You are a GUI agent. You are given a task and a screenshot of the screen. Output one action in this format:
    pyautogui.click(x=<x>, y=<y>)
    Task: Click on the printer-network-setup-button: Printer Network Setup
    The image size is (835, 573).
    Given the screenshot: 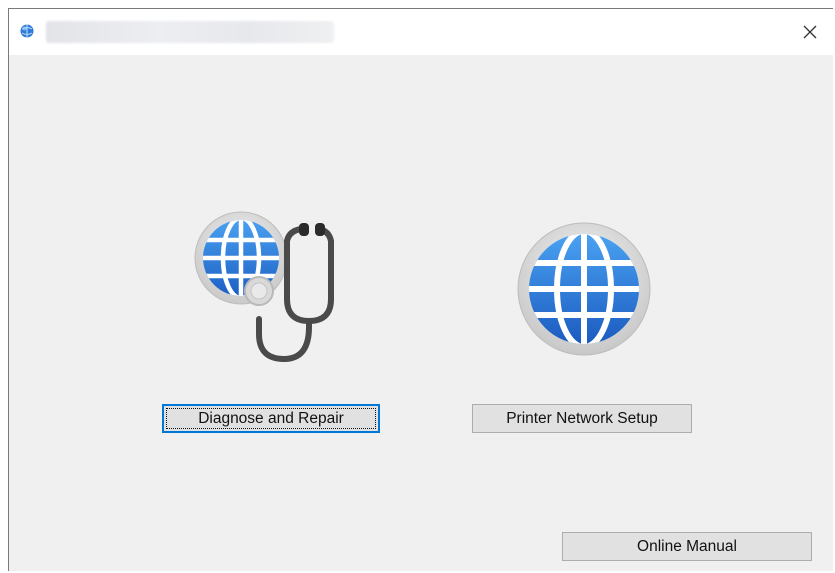 What is the action you would take?
    pyautogui.click(x=582, y=418)
    